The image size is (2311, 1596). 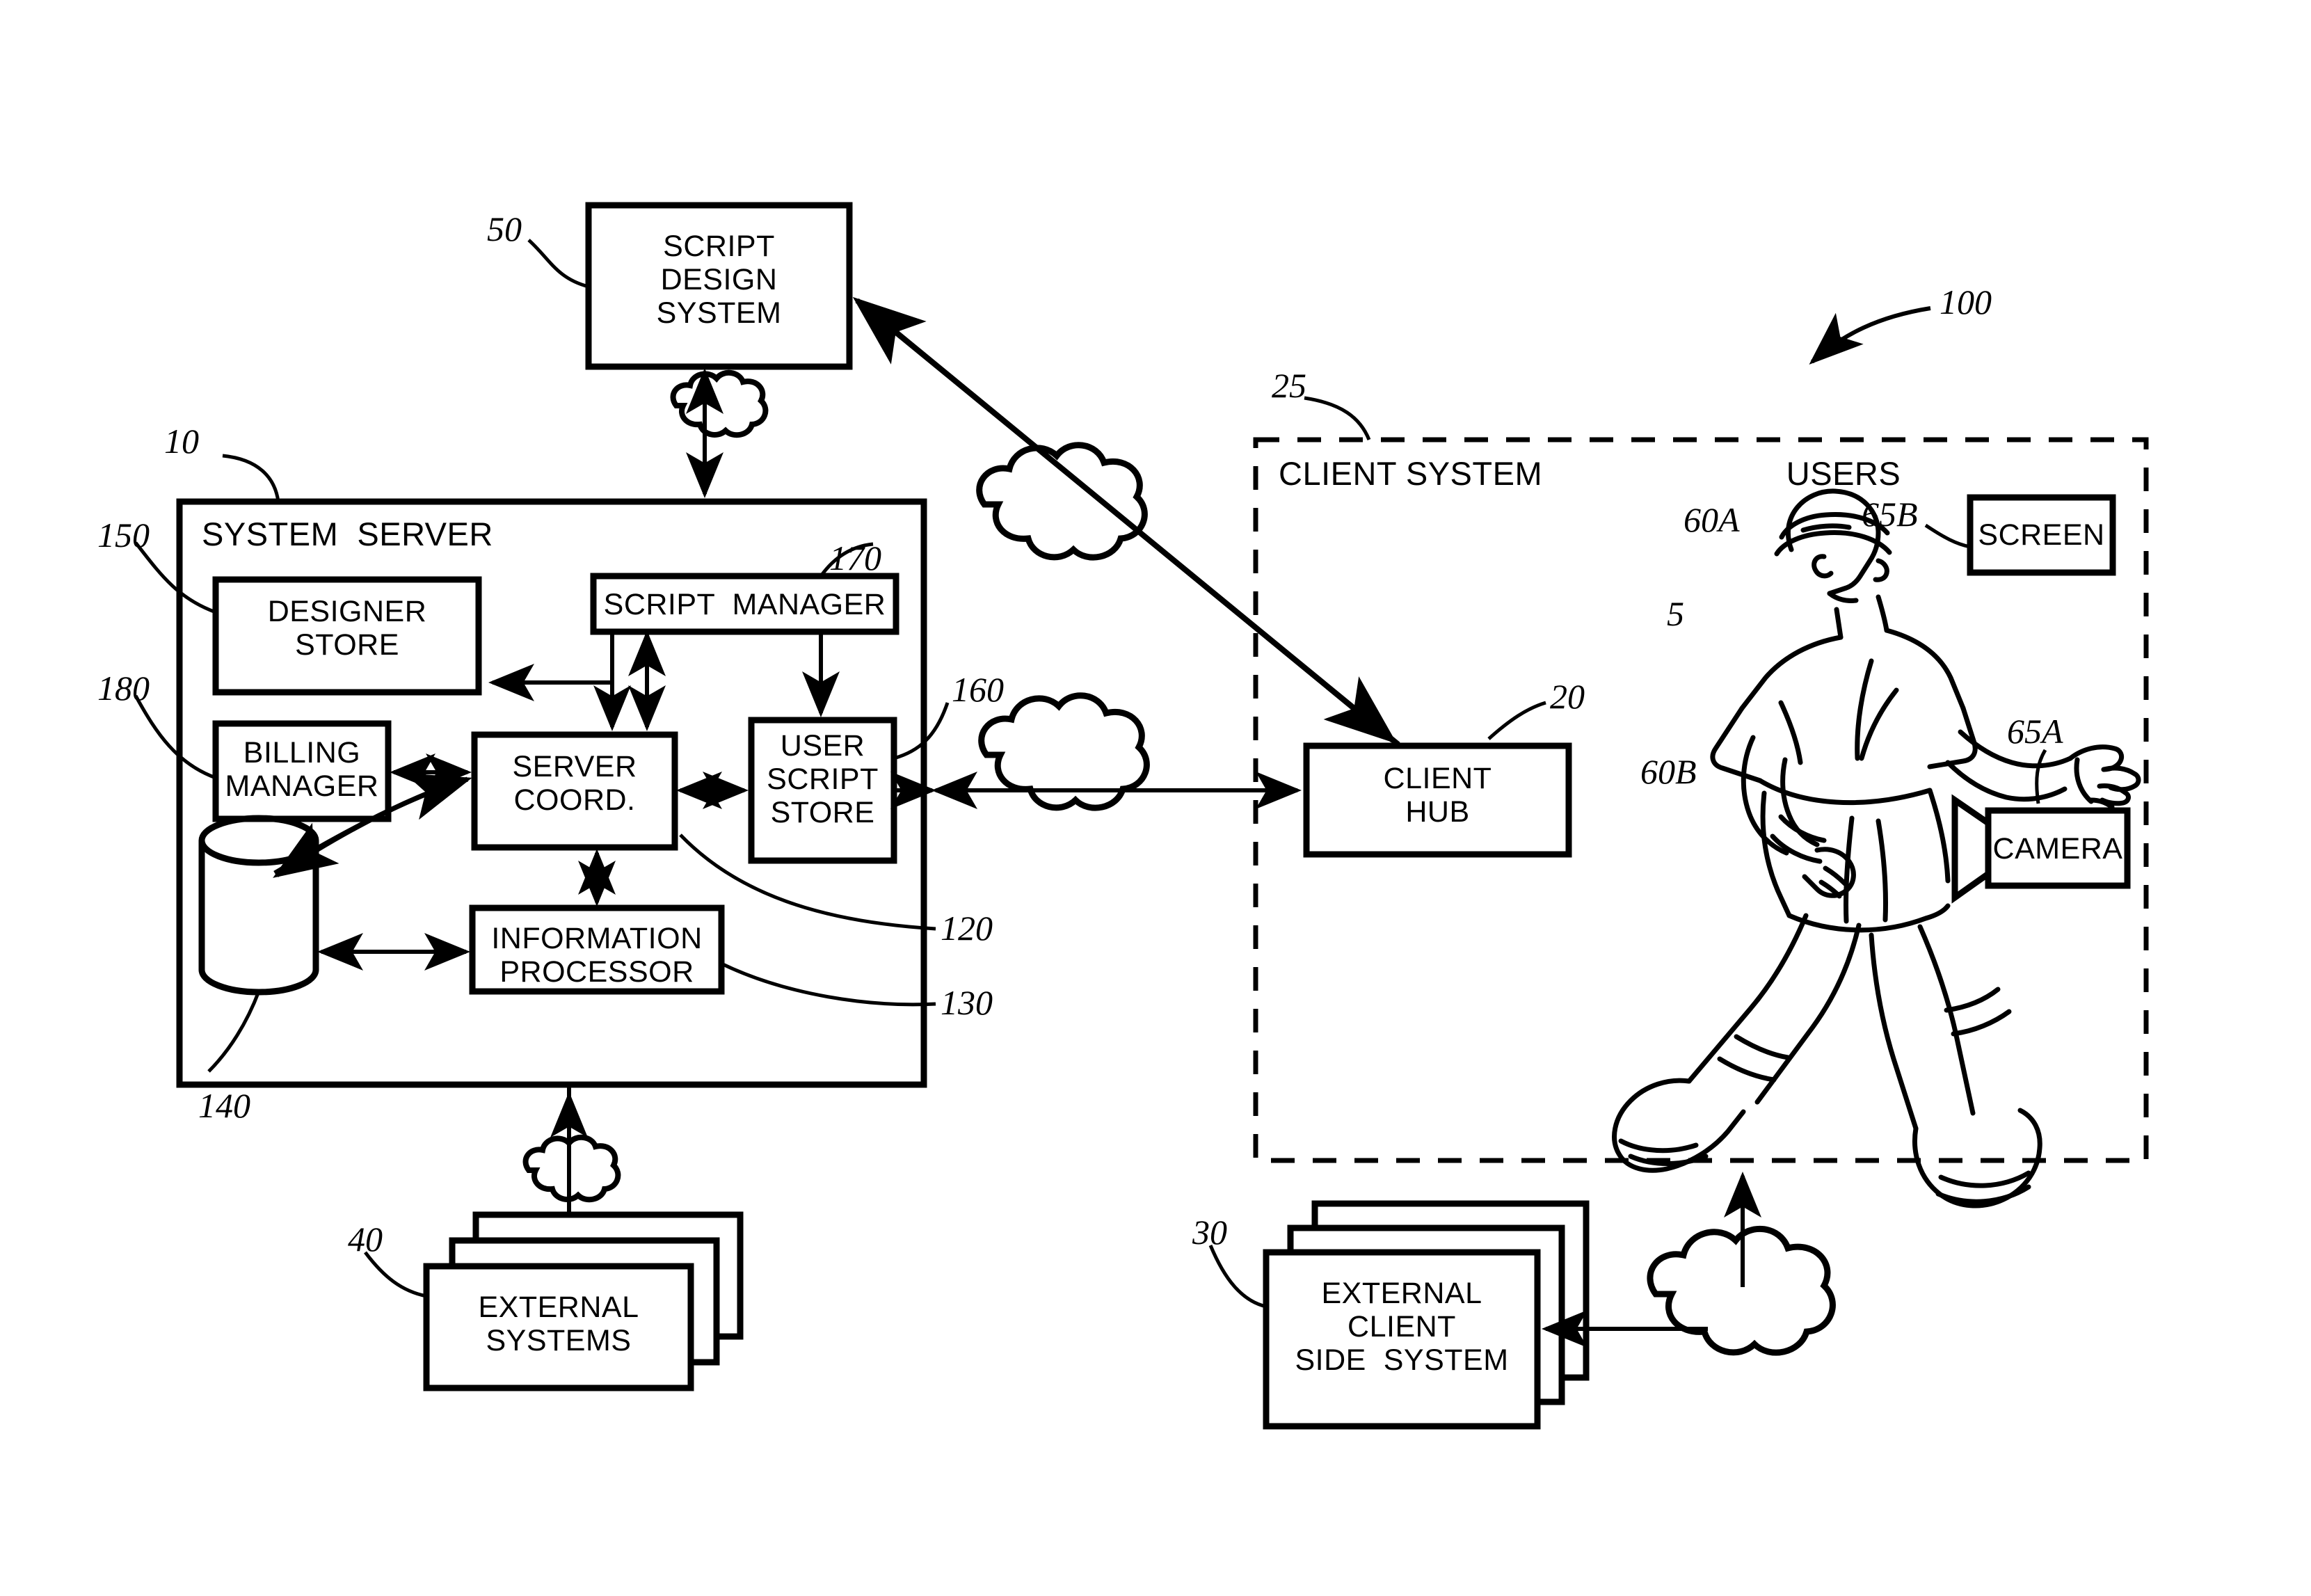 What do you see at coordinates (1567, 696) in the screenshot?
I see `ref-20: 20` at bounding box center [1567, 696].